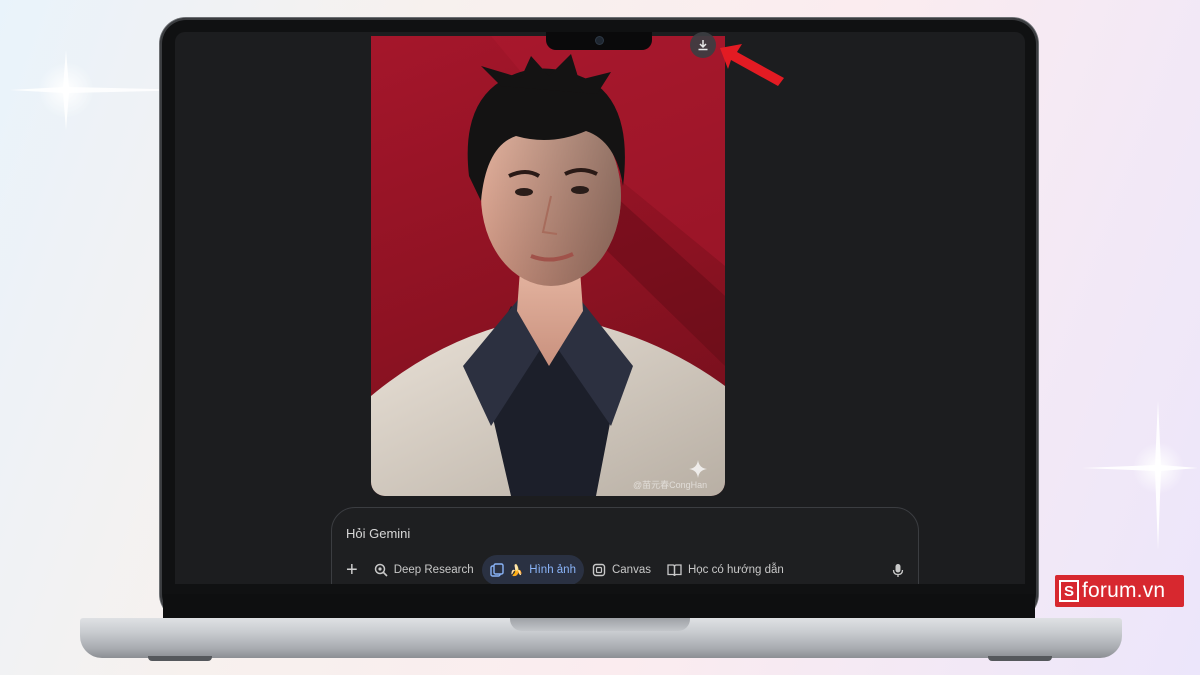  Describe the element at coordinates (703, 45) in the screenshot. I see `download-icon` at that location.